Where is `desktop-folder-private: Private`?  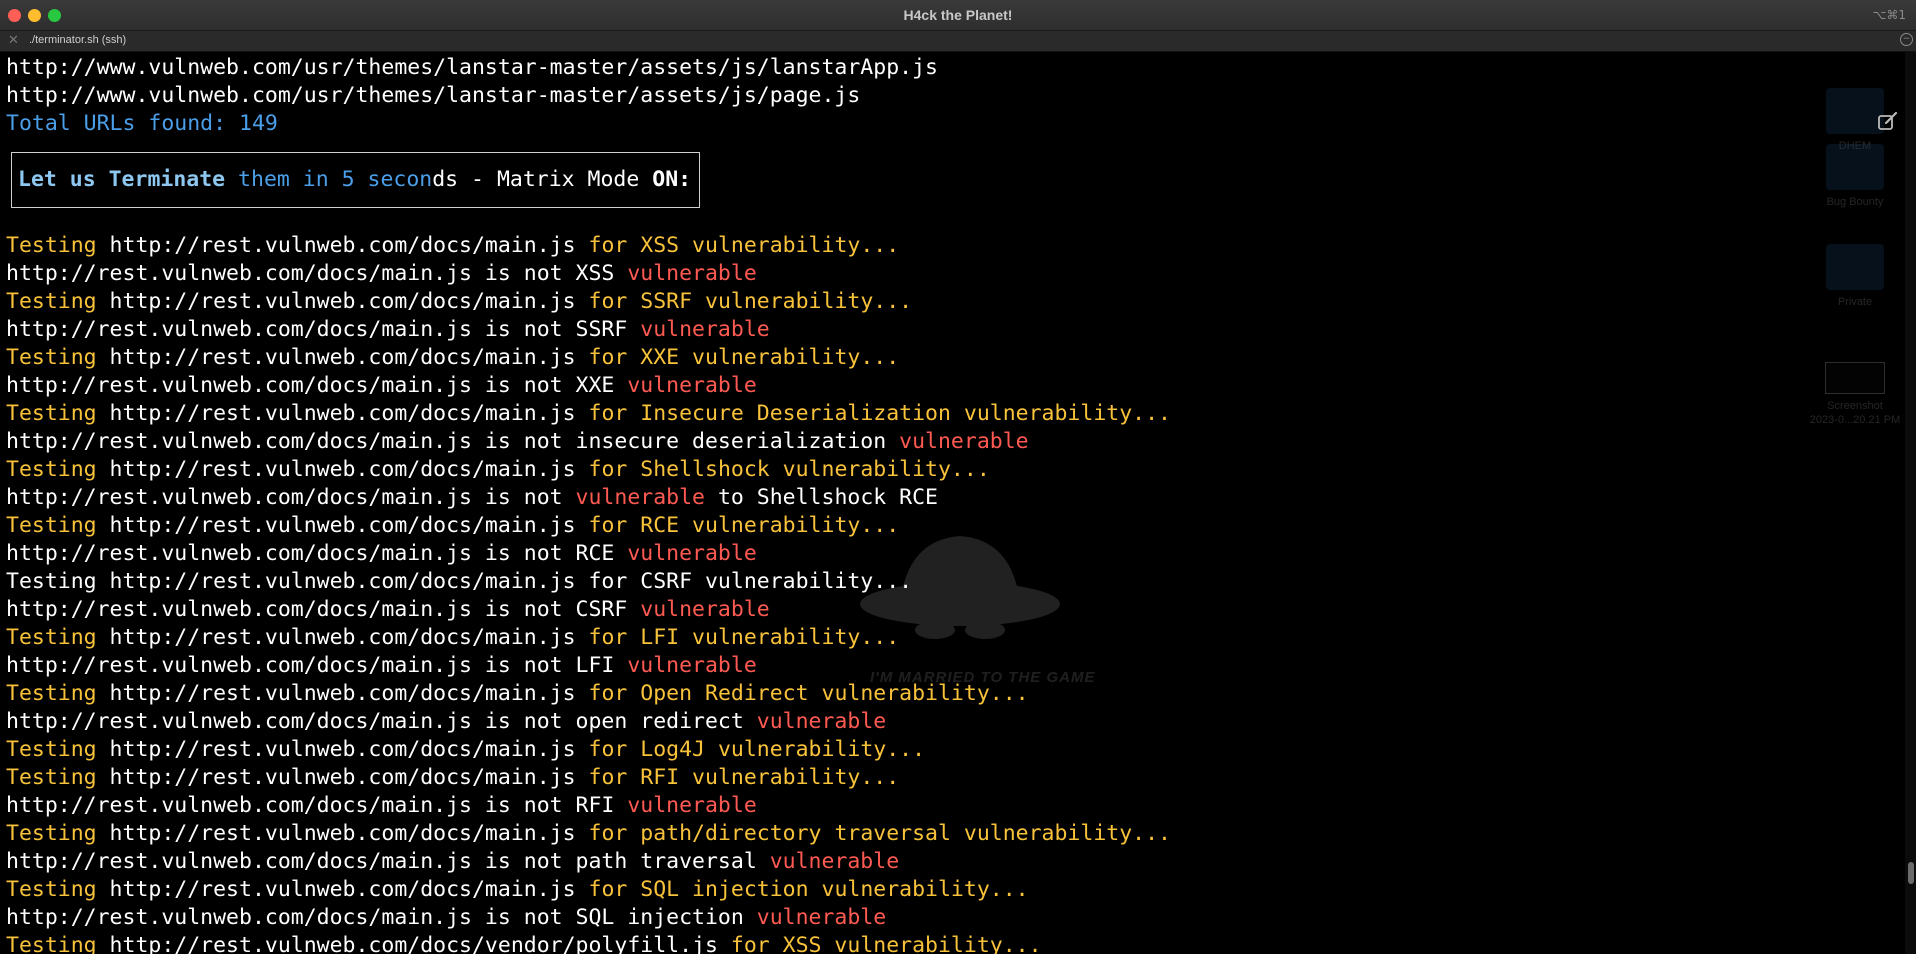 desktop-folder-private: Private is located at coordinates (1850, 276).